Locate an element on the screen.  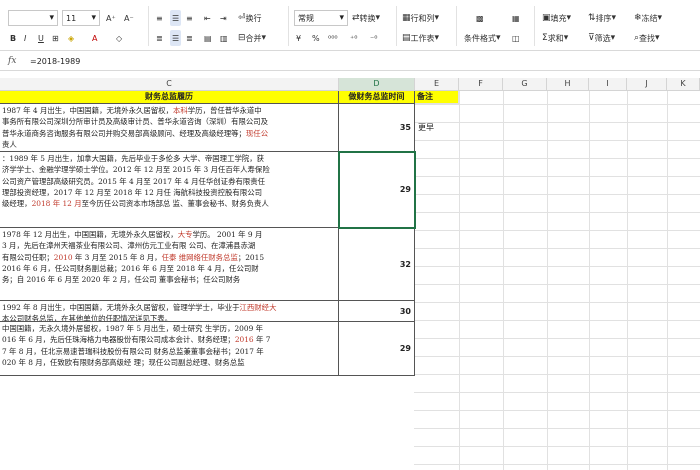
resume-text: 1992 年 8 月出生，中国国籍，无境外永久居留权，管理学学士，毕业于 is located at coordinates (121, 307).